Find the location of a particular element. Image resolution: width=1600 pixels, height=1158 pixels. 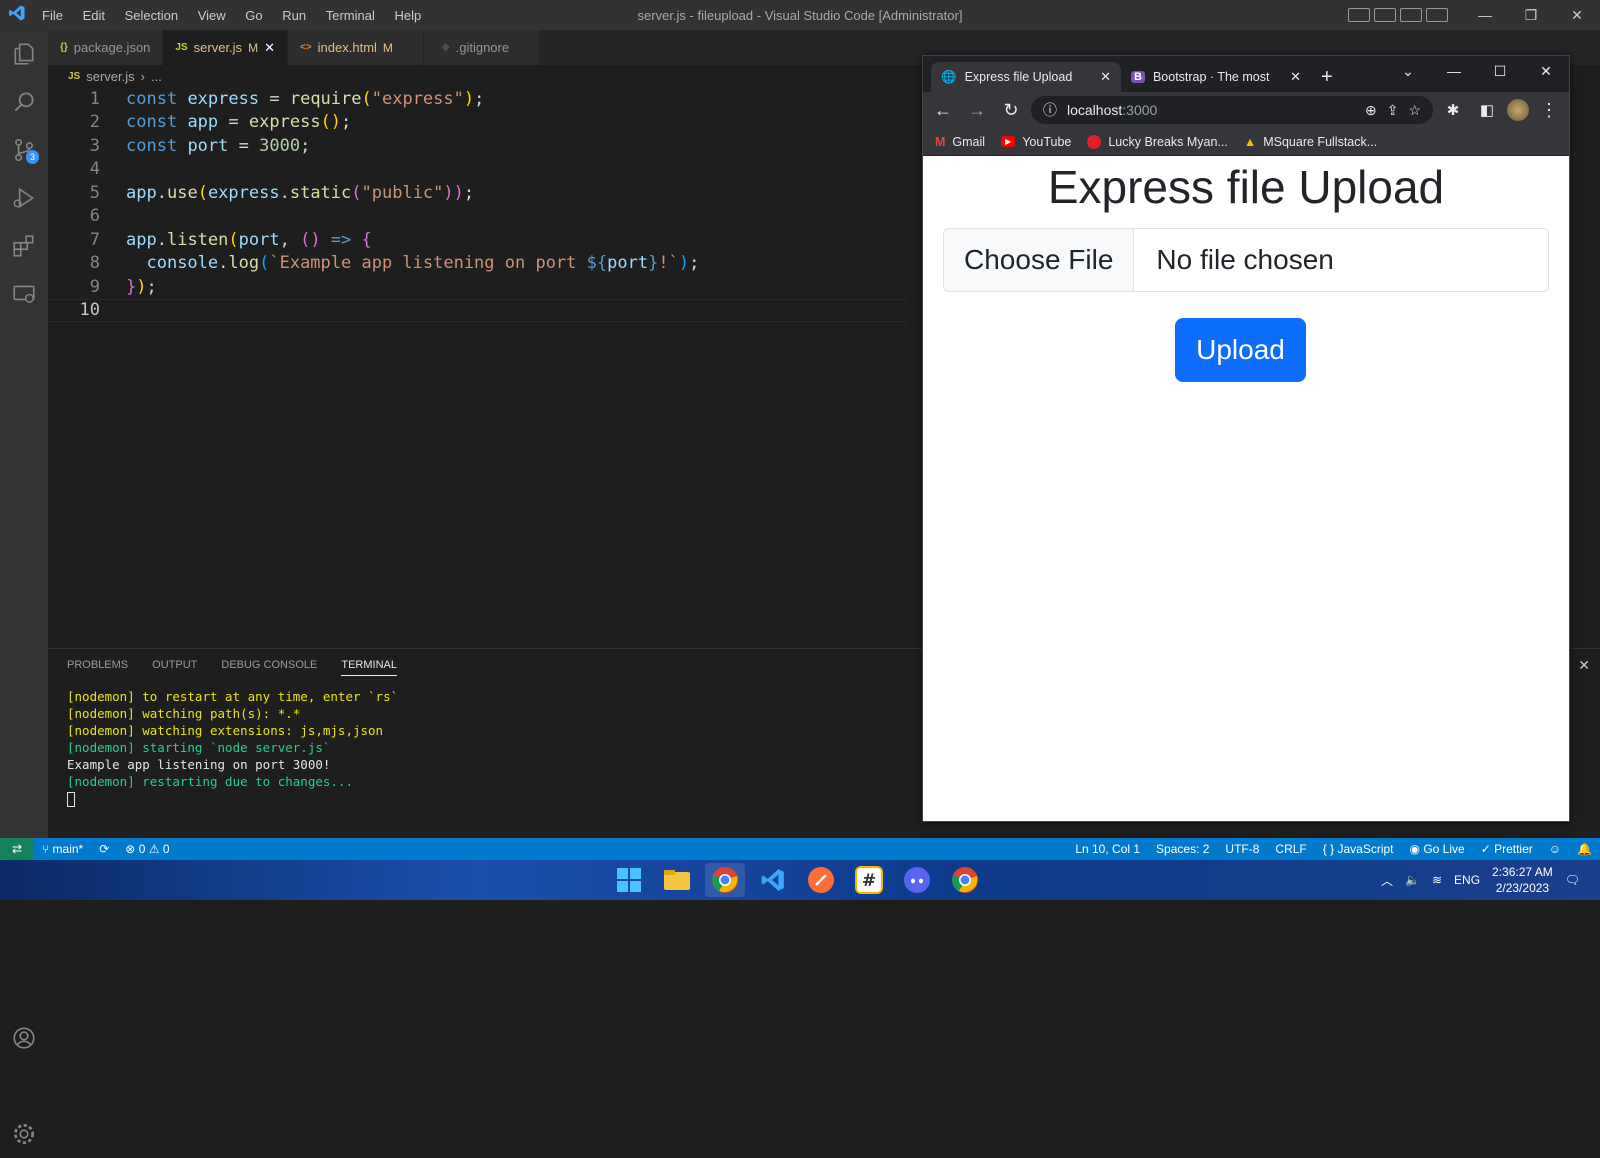

browser-tab-bootstrap: B Bootstrap · The most p ✕ is located at coordinates (1216, 77).